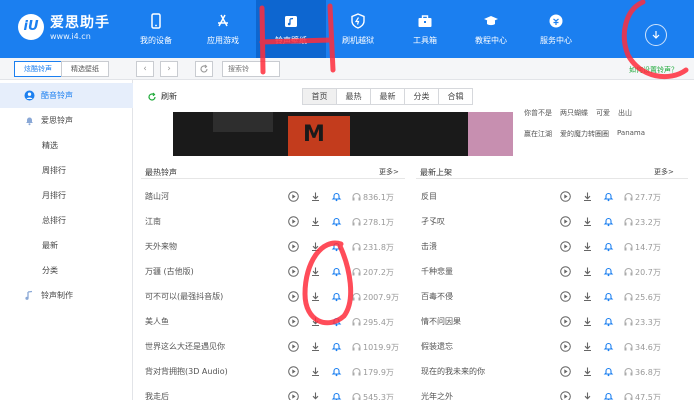 The width and height of the screenshot is (694, 400). Describe the element at coordinates (556, 371) in the screenshot. I see `table-row: 现在的我未来的你 36.8万` at that location.